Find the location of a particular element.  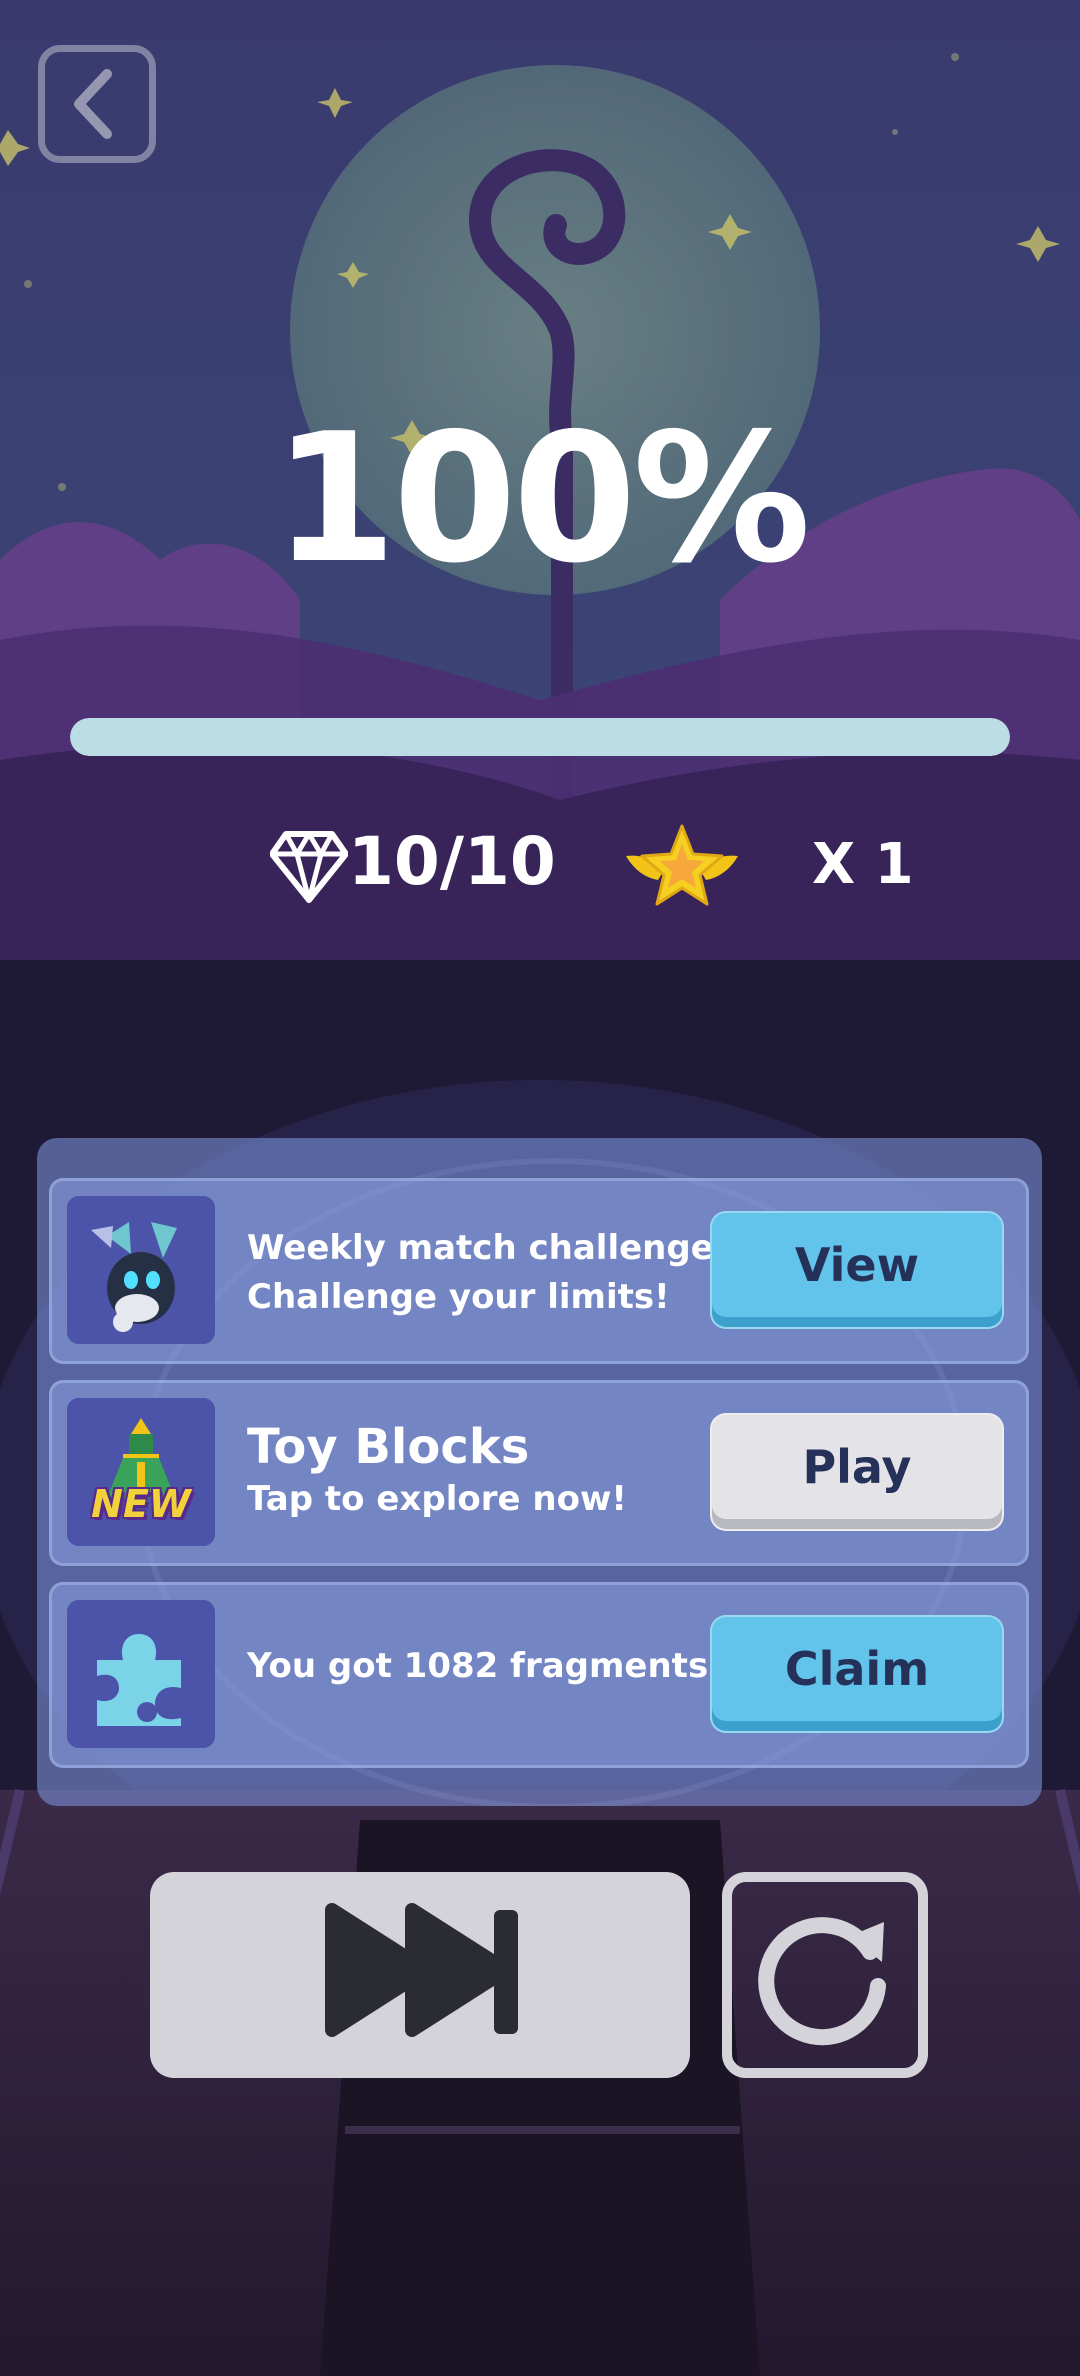

chevron-left-icon is located at coordinates (93, 104).